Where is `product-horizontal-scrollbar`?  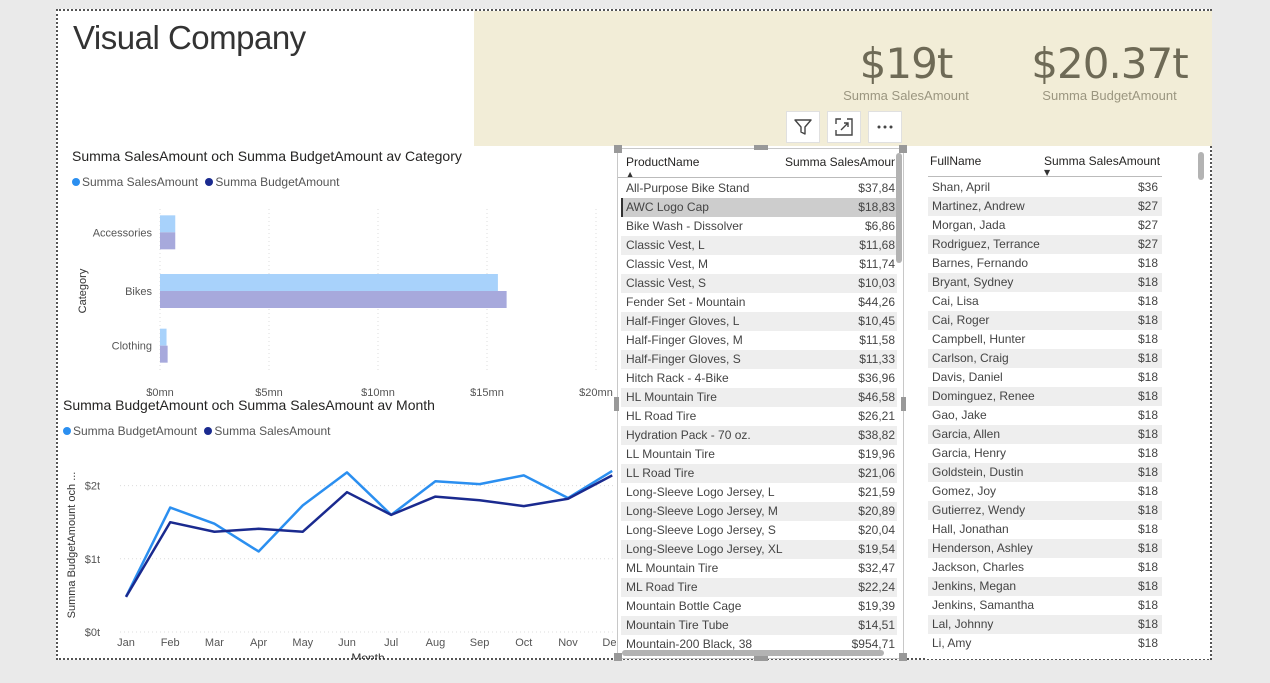
product-horizontal-scrollbar is located at coordinates (753, 653).